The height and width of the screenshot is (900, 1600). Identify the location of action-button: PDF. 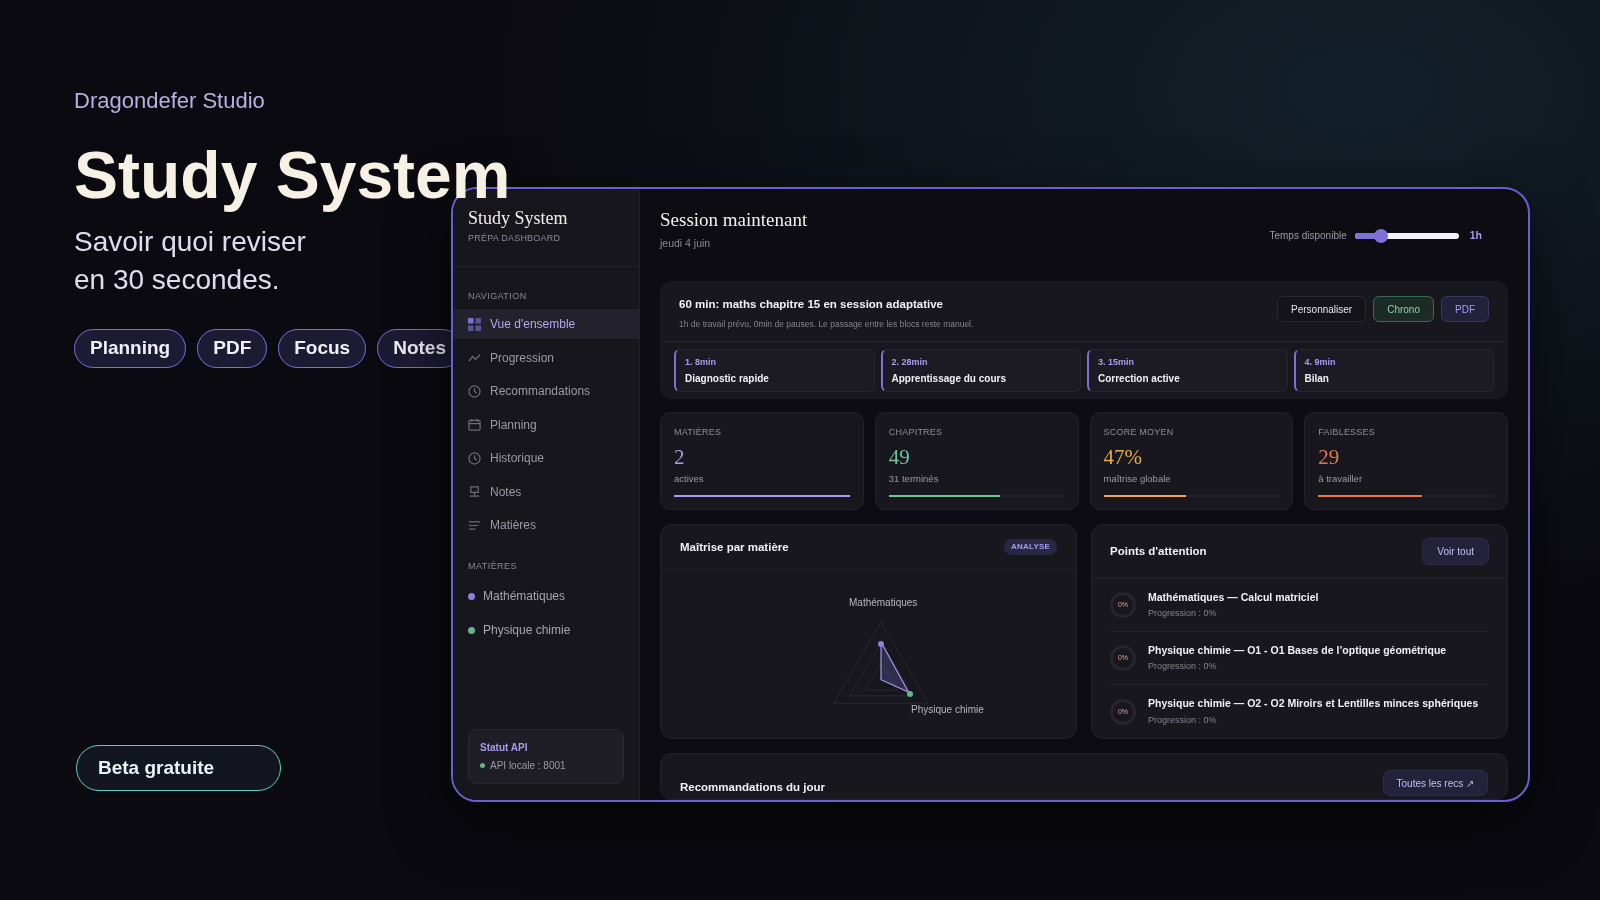
(1465, 309).